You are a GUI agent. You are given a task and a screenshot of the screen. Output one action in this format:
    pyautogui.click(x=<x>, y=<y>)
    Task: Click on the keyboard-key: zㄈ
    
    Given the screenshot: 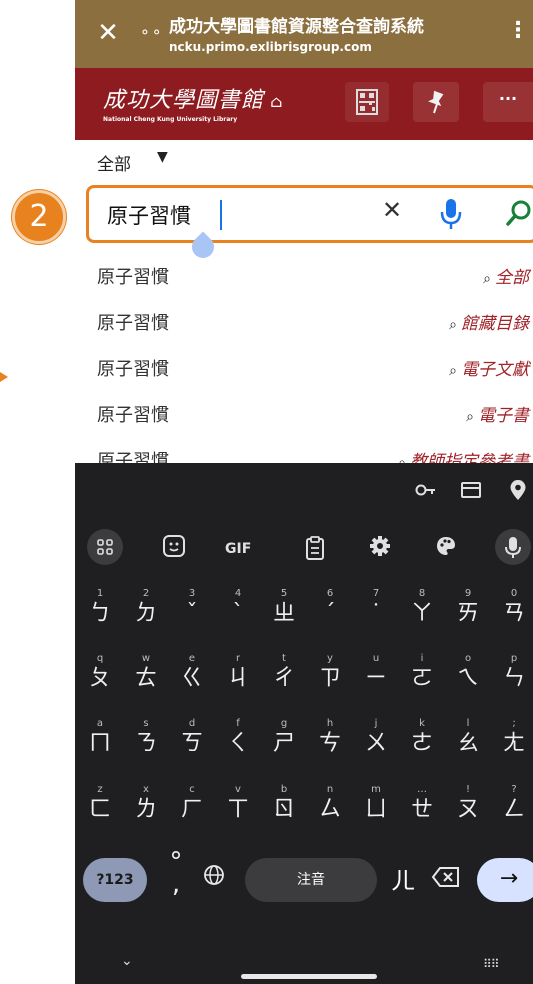 What is the action you would take?
    pyautogui.click(x=100, y=803)
    